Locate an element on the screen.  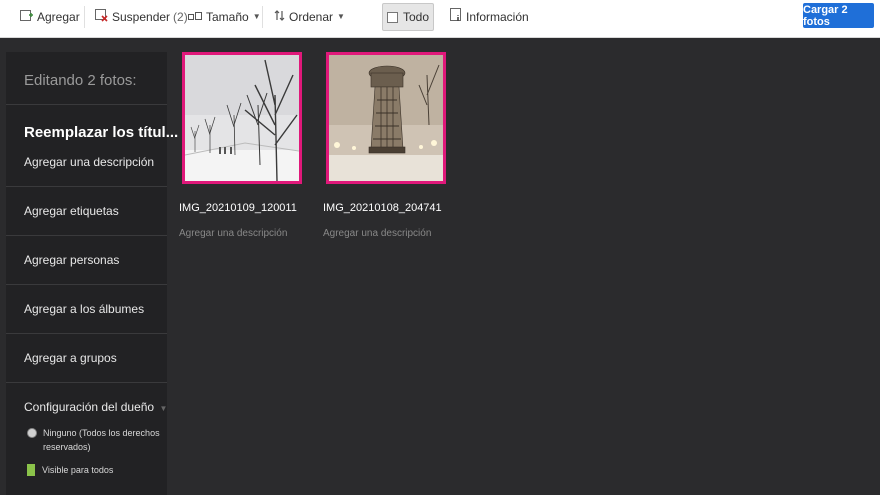
sort-icon is located at coordinates (279, 16).